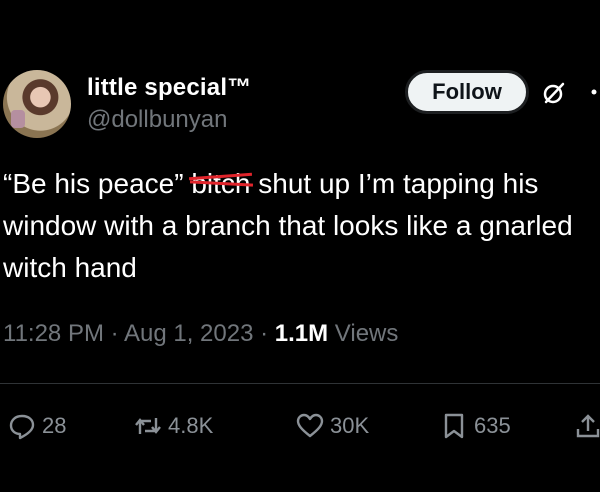 The height and width of the screenshot is (492, 600). What do you see at coordinates (301, 333) in the screenshot?
I see `views-count: 1.1M` at bounding box center [301, 333].